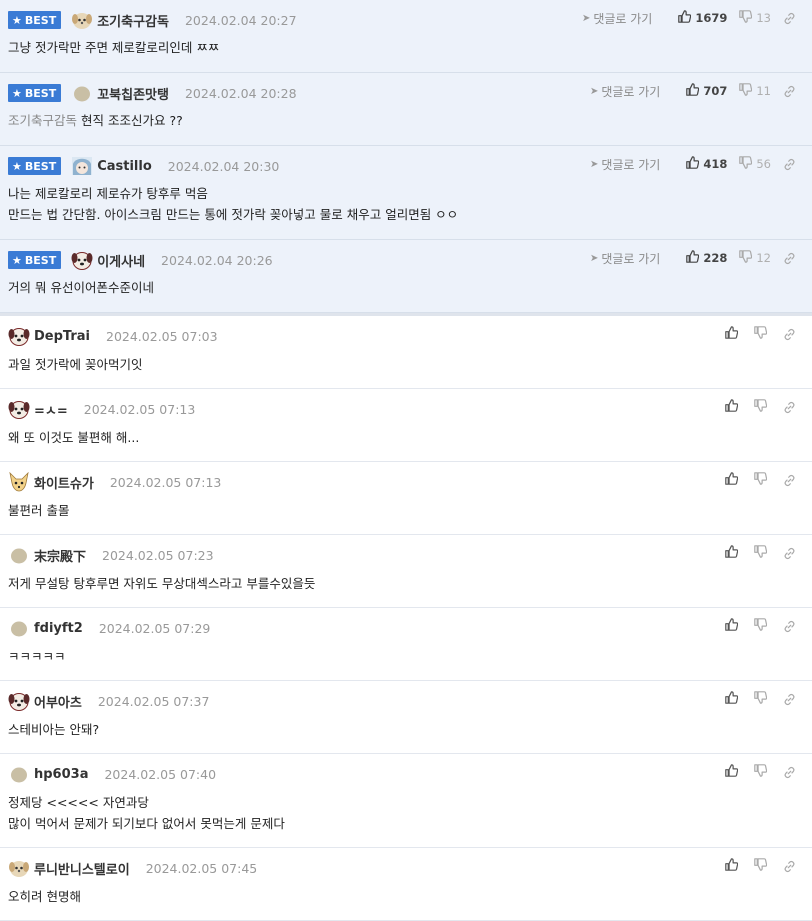 This screenshot has height=921, width=812. I want to click on comment-header: fdiyft2 2024.02.05 07:29, so click(109, 628).